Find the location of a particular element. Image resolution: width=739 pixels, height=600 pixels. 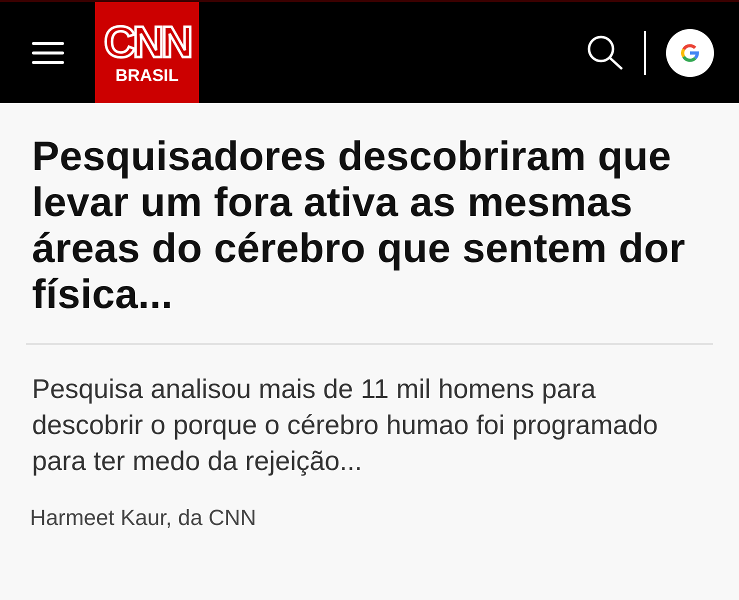

search-icon is located at coordinates (605, 53).